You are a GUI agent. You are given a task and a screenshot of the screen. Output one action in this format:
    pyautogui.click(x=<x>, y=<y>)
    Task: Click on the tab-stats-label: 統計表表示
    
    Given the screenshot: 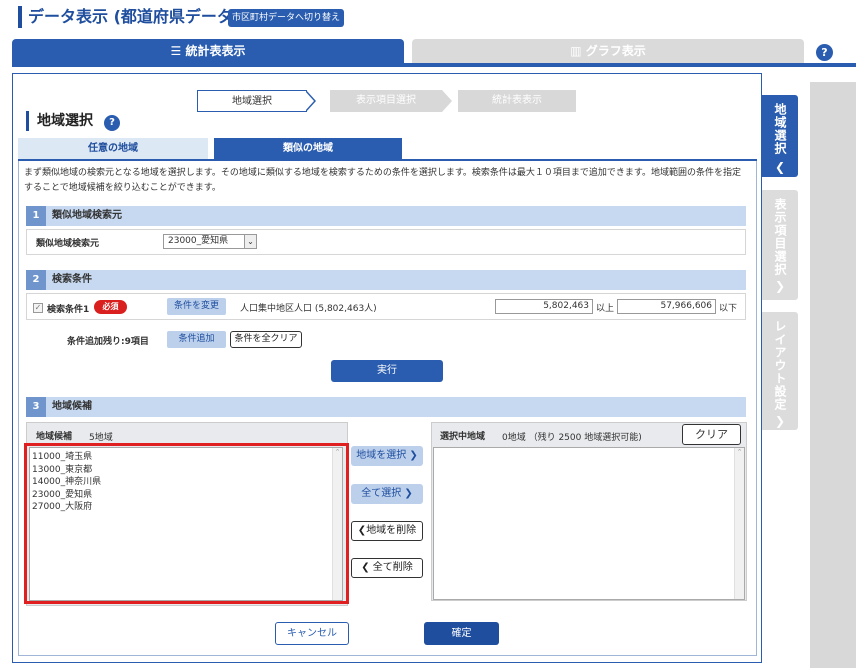 What is the action you would take?
    pyautogui.click(x=215, y=51)
    